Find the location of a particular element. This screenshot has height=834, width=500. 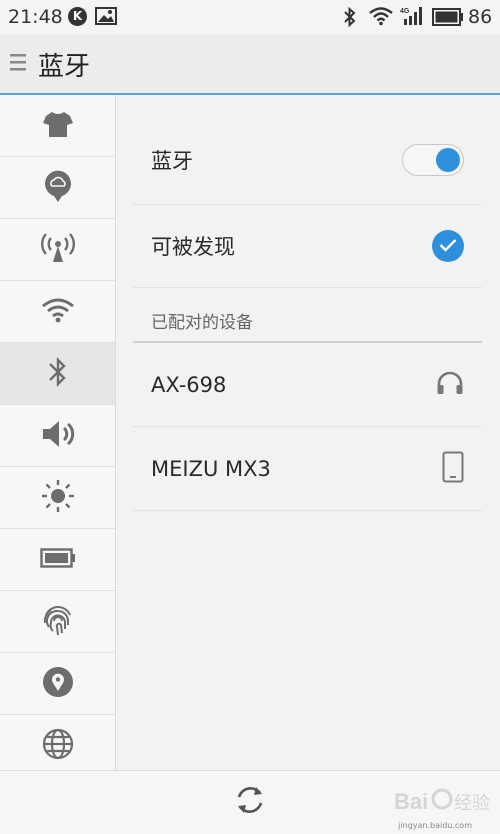

discoverable-checkbox is located at coordinates (448, 246).